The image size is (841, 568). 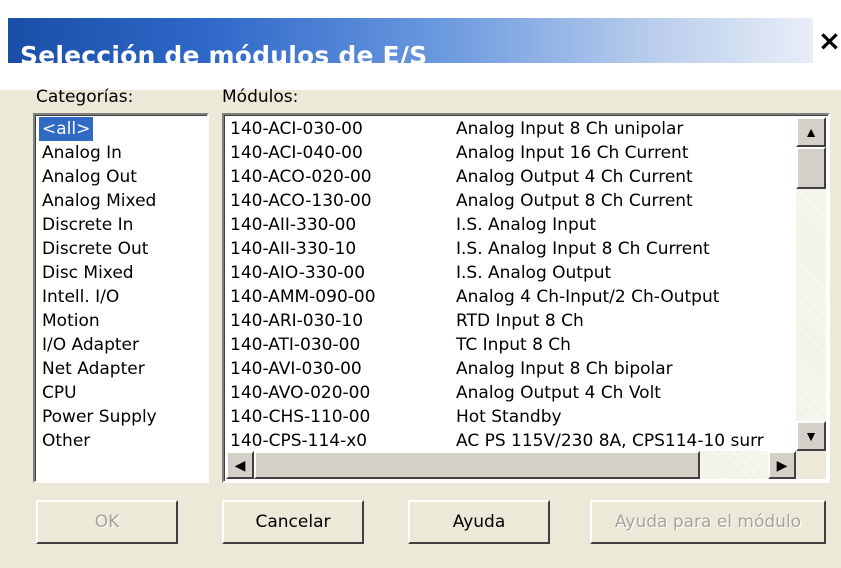 What do you see at coordinates (583, 249) in the screenshot?
I see `module-description: I.S. Analog Input 8 Ch Current` at bounding box center [583, 249].